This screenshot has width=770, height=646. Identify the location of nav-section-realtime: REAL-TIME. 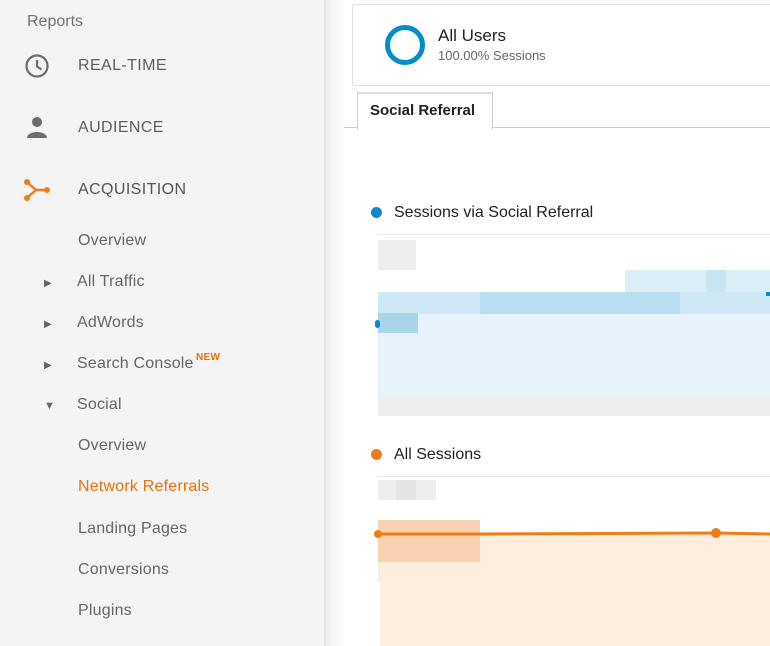
(162, 66).